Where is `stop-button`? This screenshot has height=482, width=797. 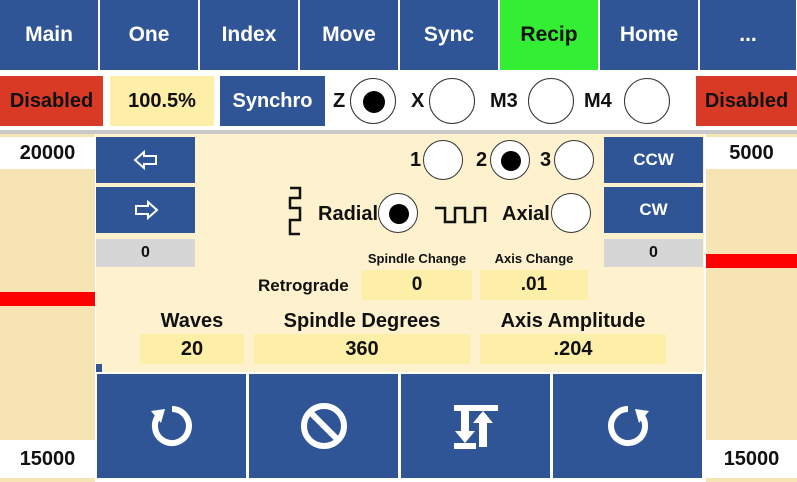
stop-button is located at coordinates (323, 426).